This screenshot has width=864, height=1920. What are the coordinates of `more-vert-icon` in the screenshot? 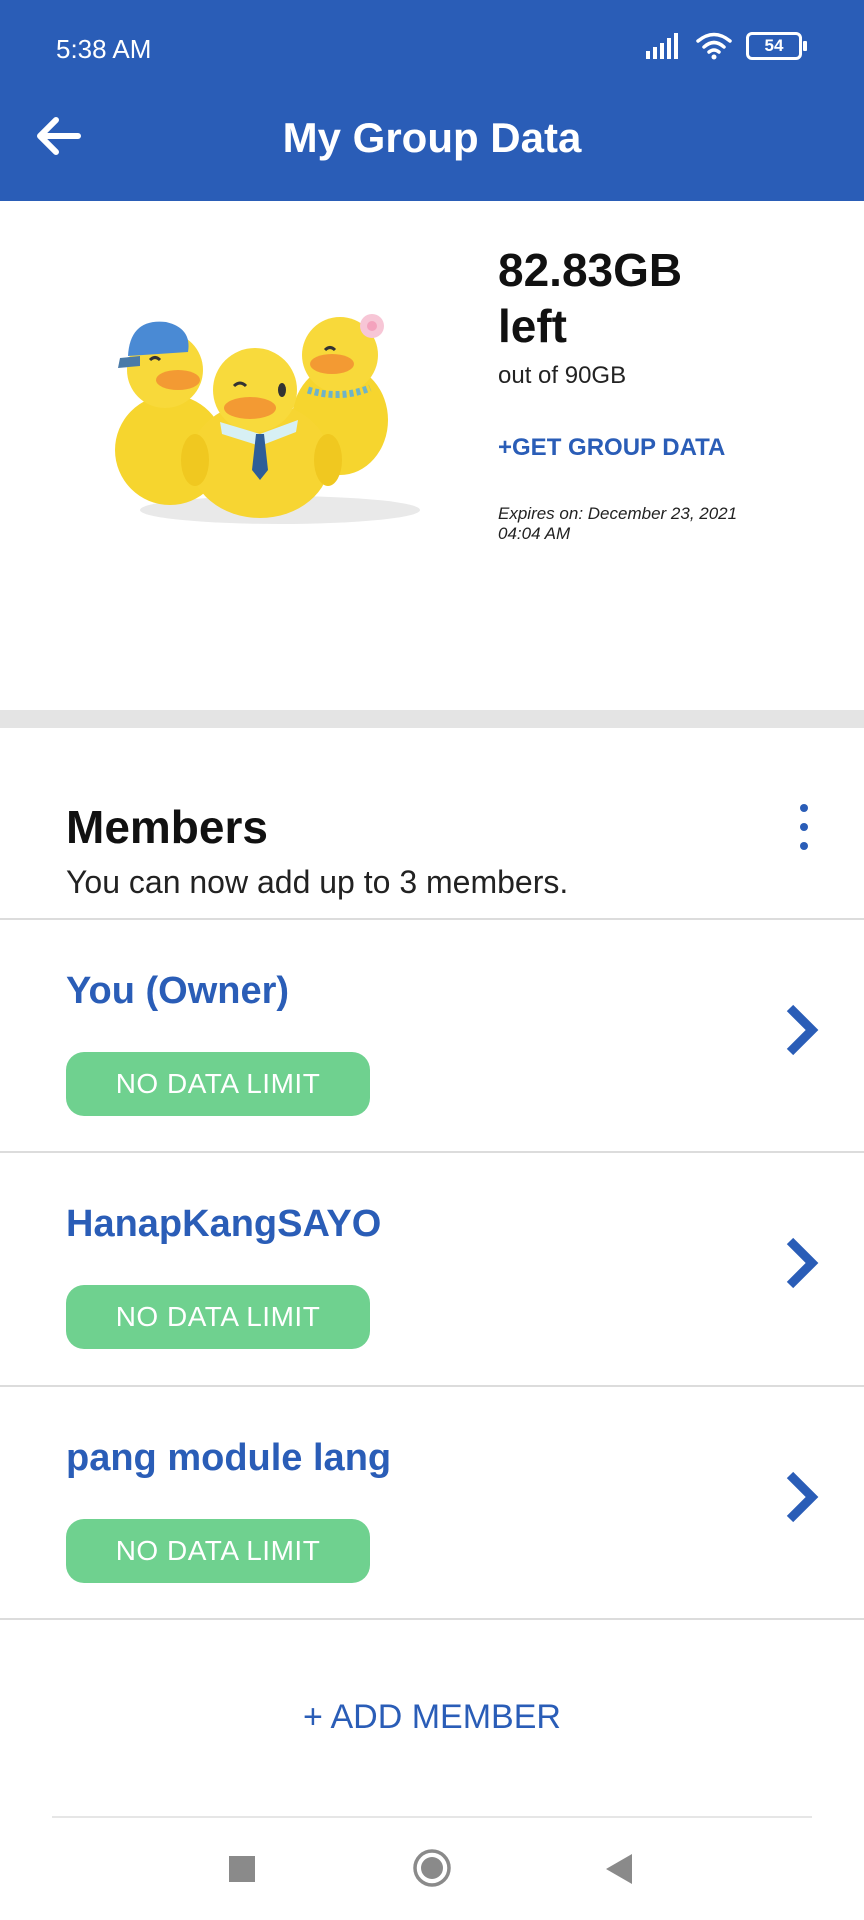 It's located at (804, 827).